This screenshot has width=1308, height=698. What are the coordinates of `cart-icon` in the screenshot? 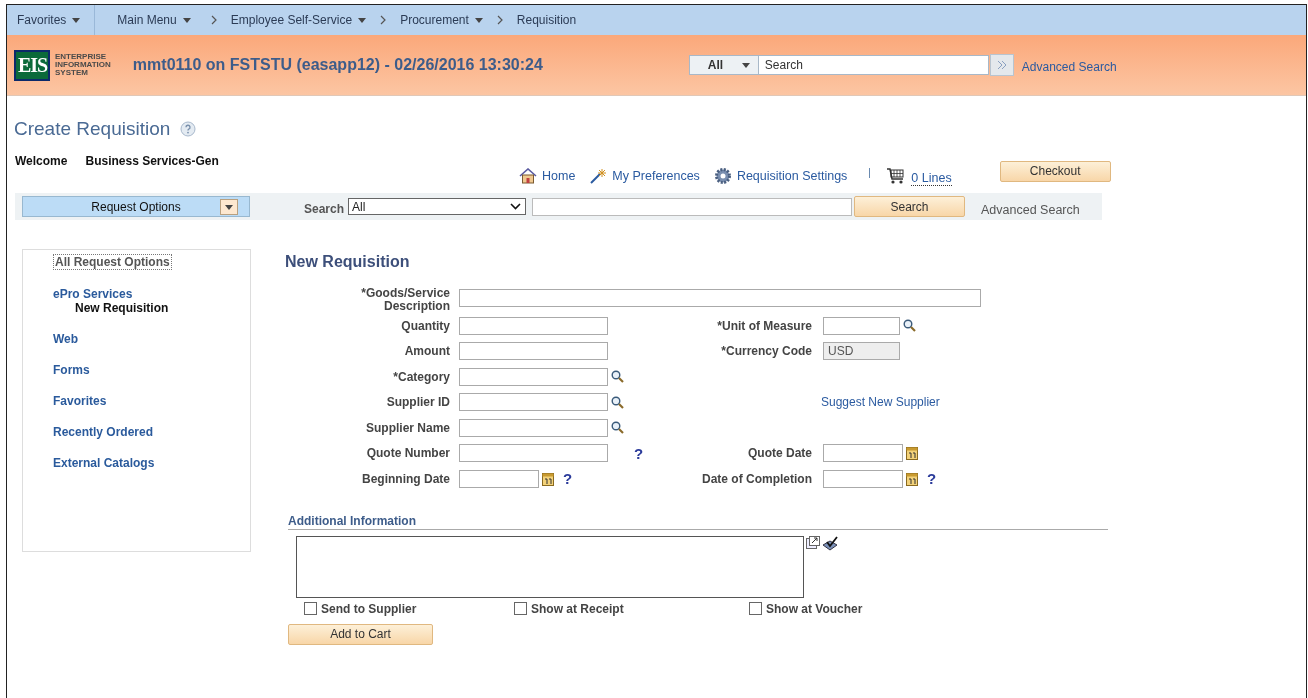 It's located at (896, 176).